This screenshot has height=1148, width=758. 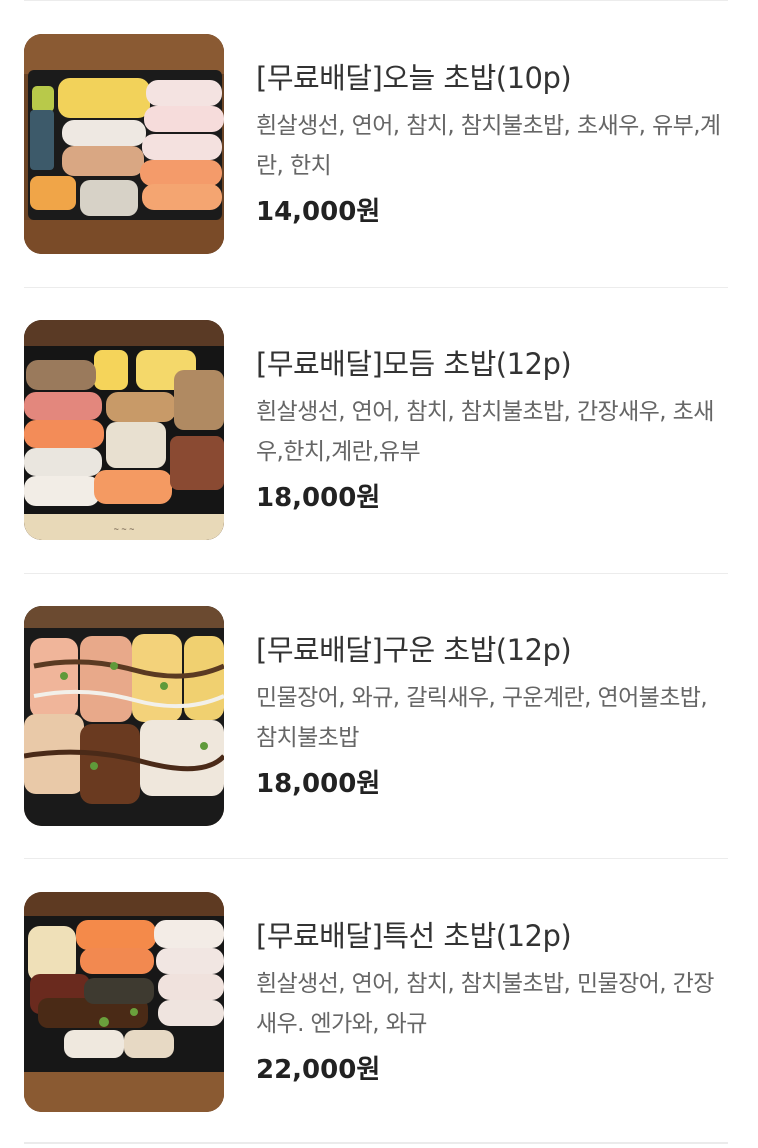 What do you see at coordinates (414, 650) in the screenshot?
I see `menu-item-name: [무료배달]구운 초밥(12p)` at bounding box center [414, 650].